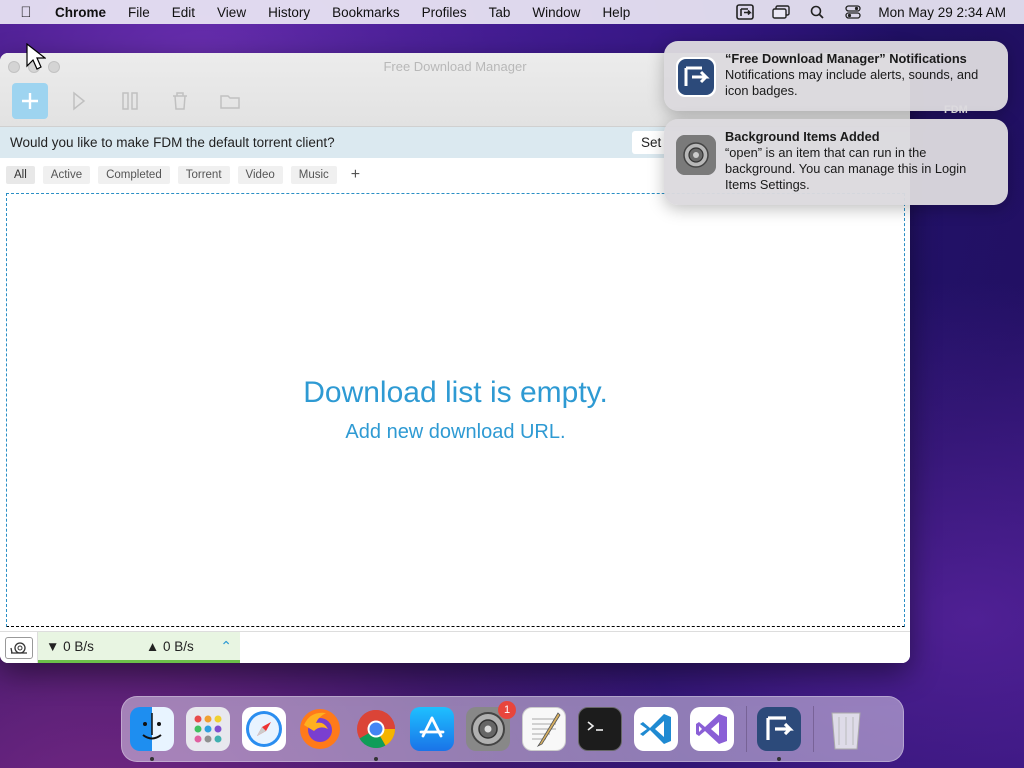  I want to click on app-store-icon, so click(432, 729).